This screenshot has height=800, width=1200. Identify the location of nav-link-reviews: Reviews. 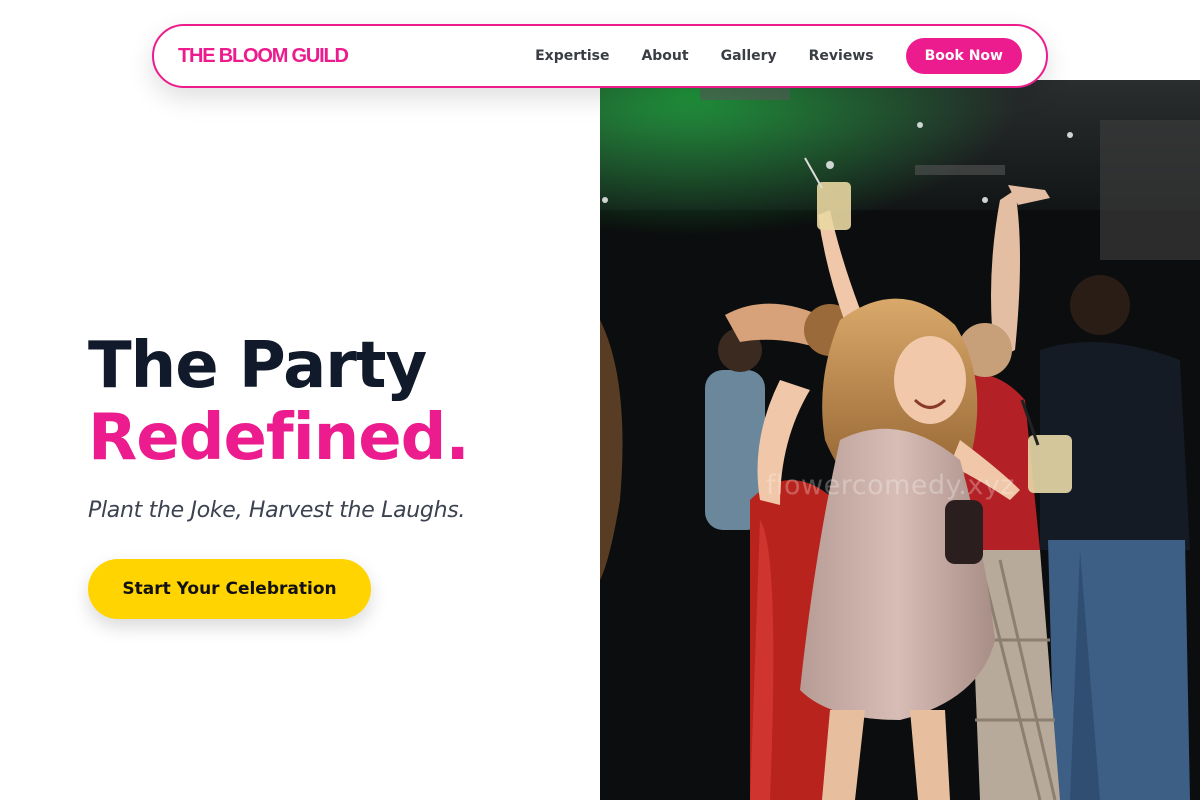
(841, 56).